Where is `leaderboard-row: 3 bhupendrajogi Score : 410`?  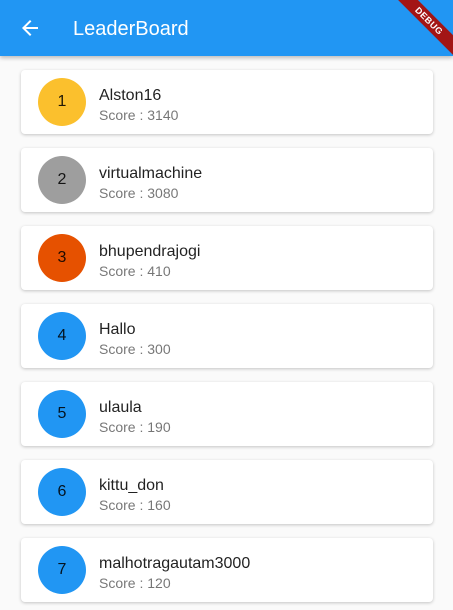
leaderboard-row: 3 bhupendrajogi Score : 410 is located at coordinates (227, 258).